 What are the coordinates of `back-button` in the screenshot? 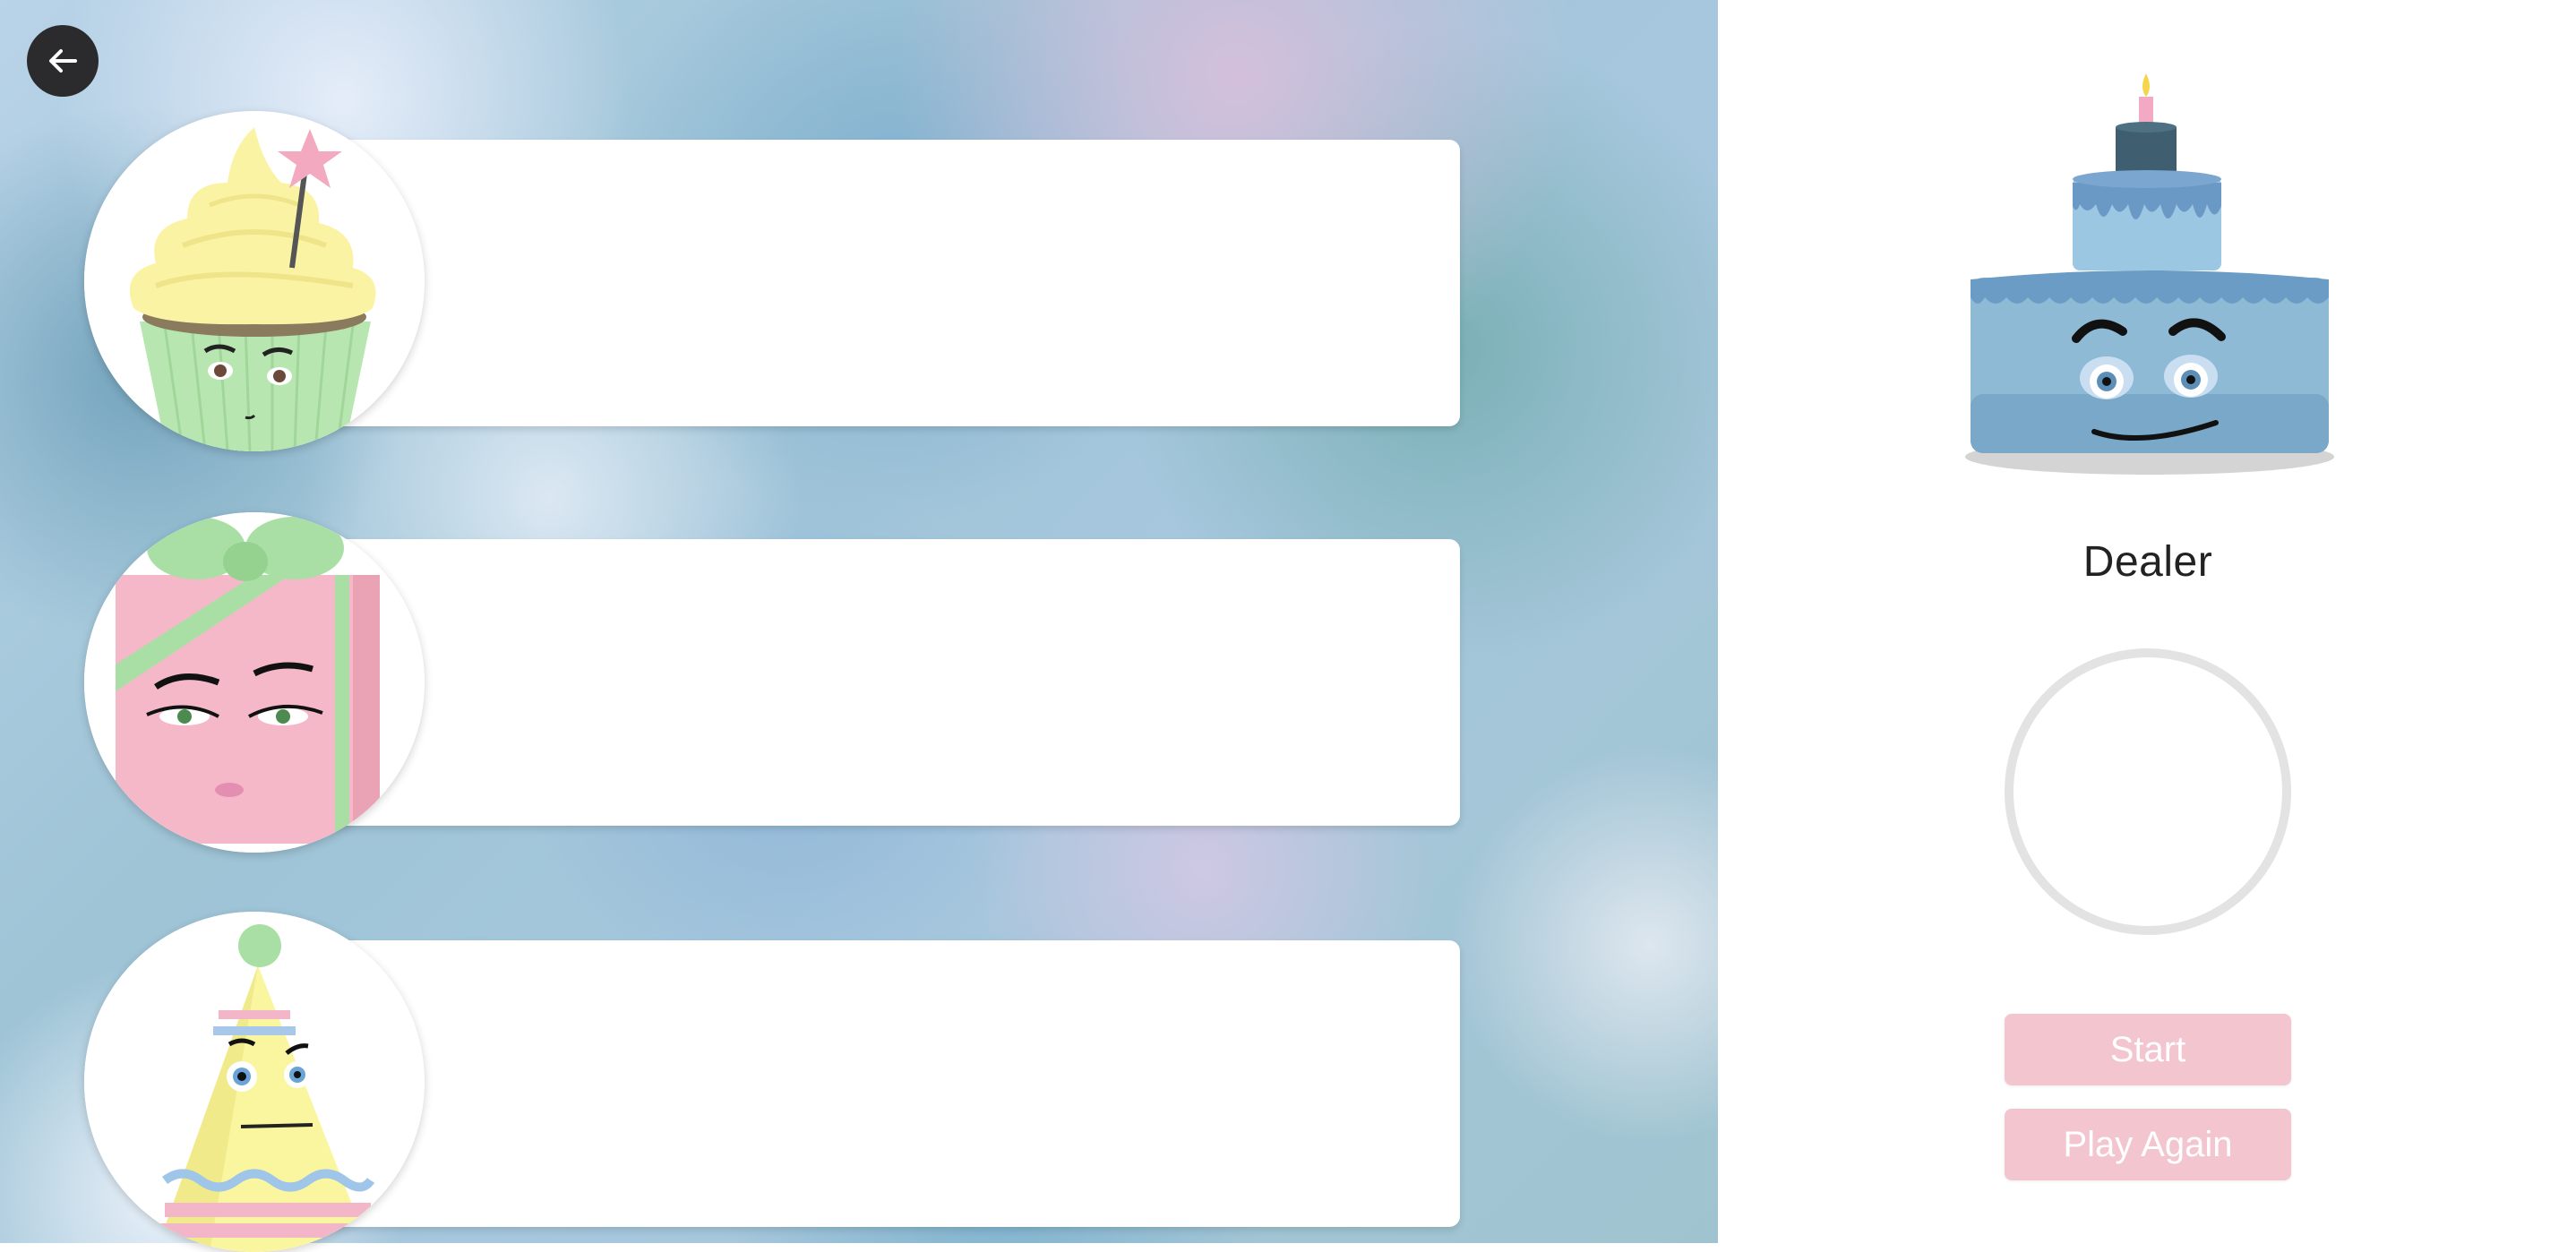 It's located at (63, 61).